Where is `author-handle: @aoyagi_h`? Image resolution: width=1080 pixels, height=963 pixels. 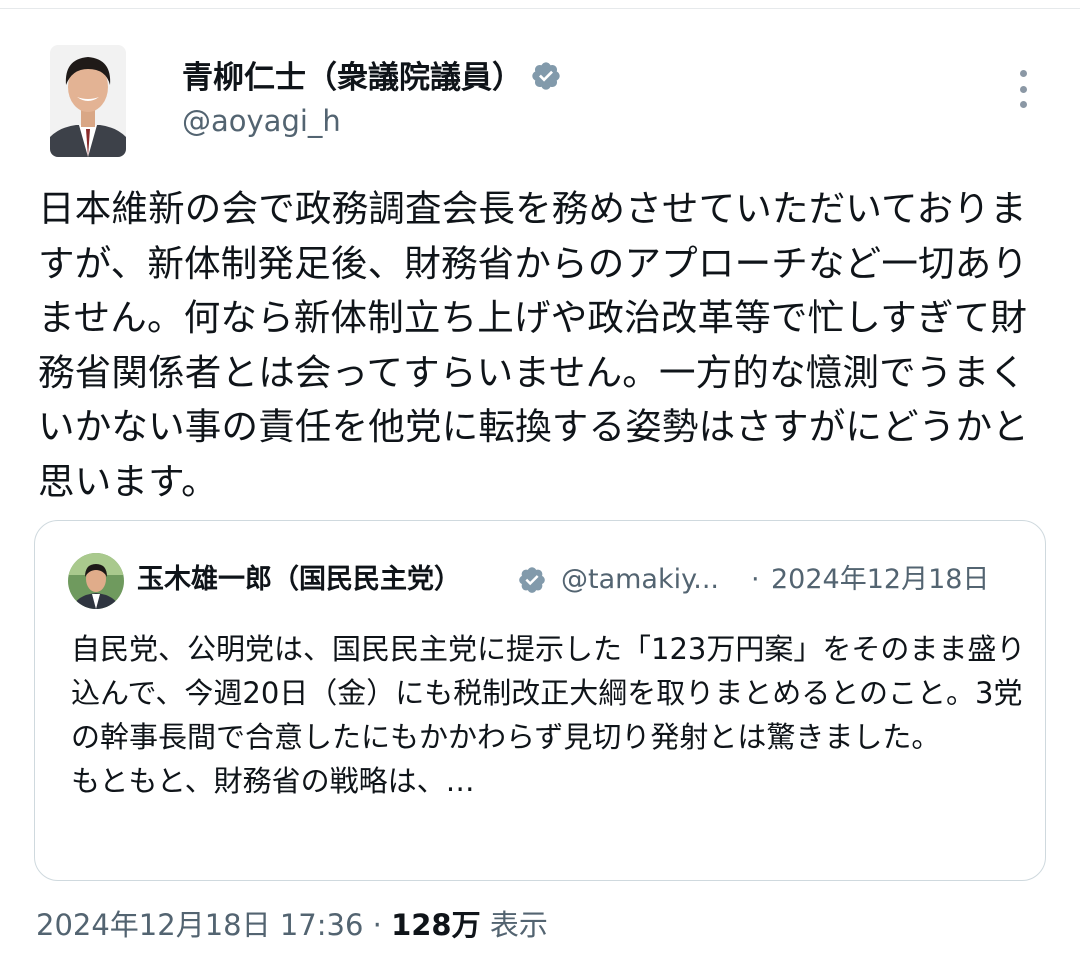 author-handle: @aoyagi_h is located at coordinates (261, 121).